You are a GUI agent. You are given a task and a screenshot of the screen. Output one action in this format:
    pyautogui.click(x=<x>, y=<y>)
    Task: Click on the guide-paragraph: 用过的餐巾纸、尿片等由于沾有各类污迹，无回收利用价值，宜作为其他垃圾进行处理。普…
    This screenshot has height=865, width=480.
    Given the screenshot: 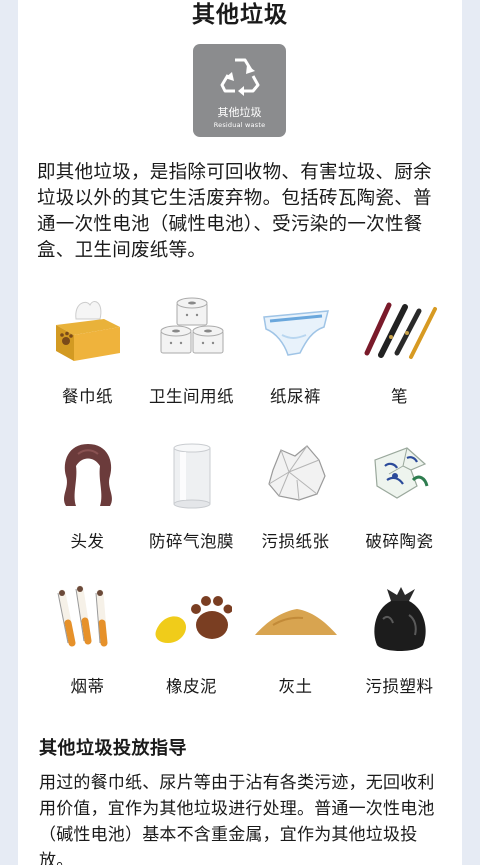 What is the action you would take?
    pyautogui.click(x=237, y=819)
    